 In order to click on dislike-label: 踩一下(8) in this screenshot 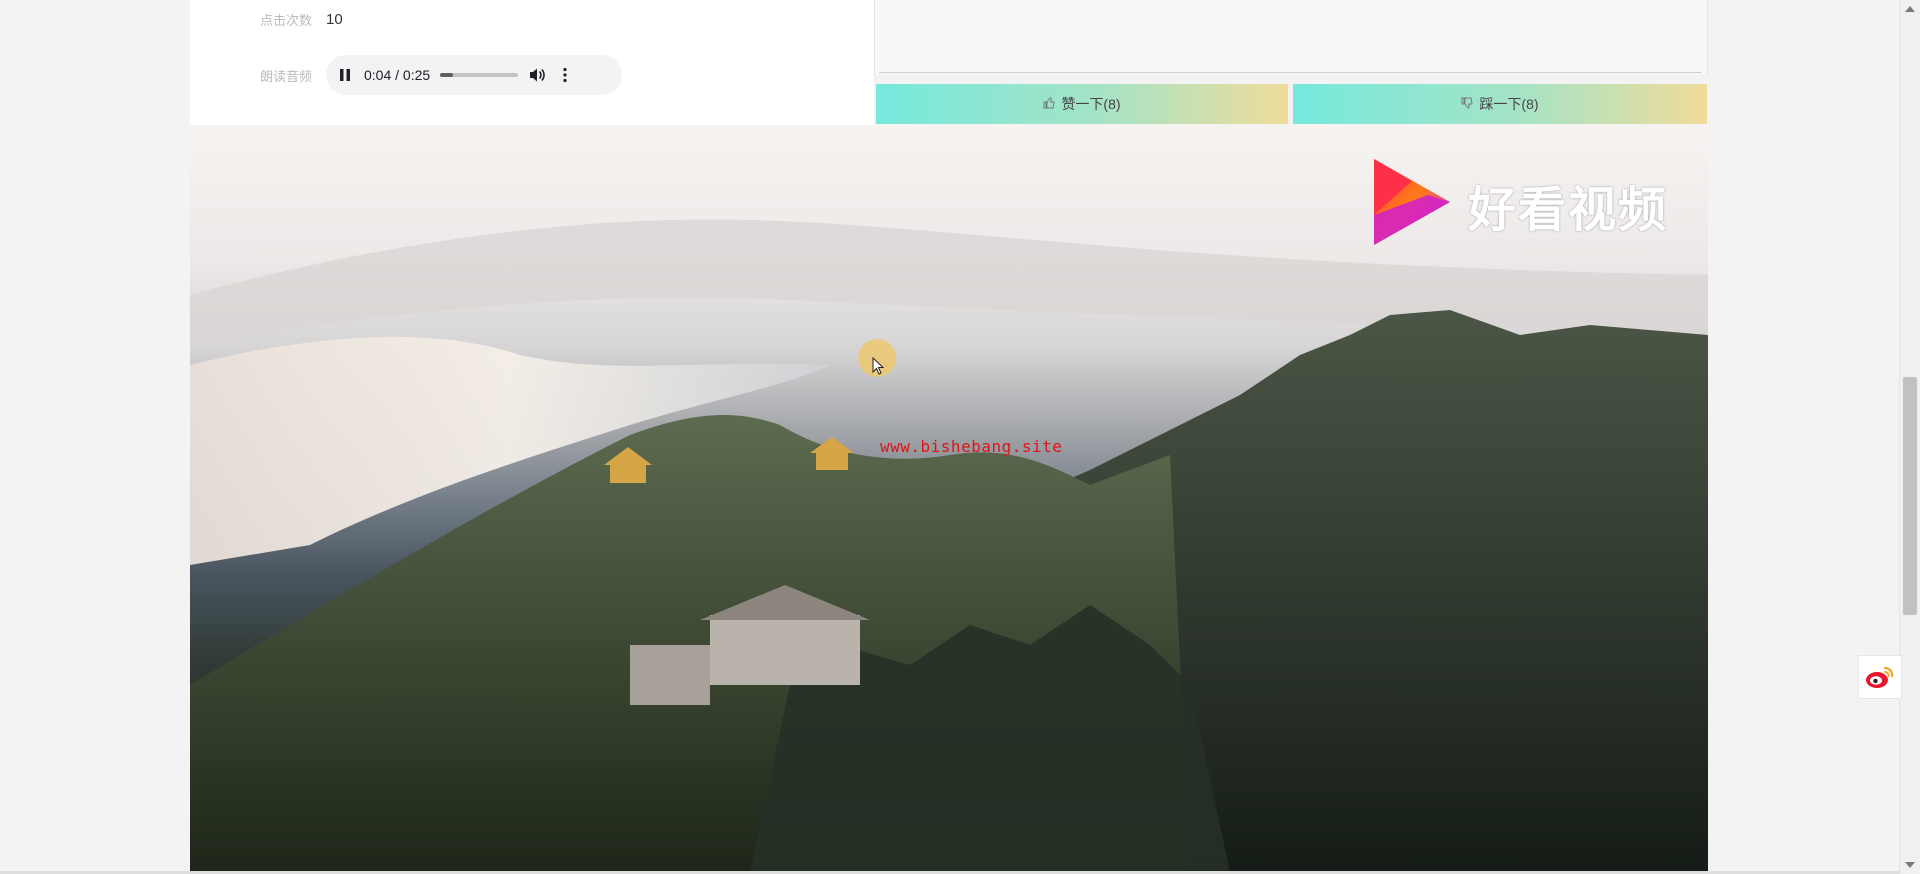, I will do `click(1509, 104)`.